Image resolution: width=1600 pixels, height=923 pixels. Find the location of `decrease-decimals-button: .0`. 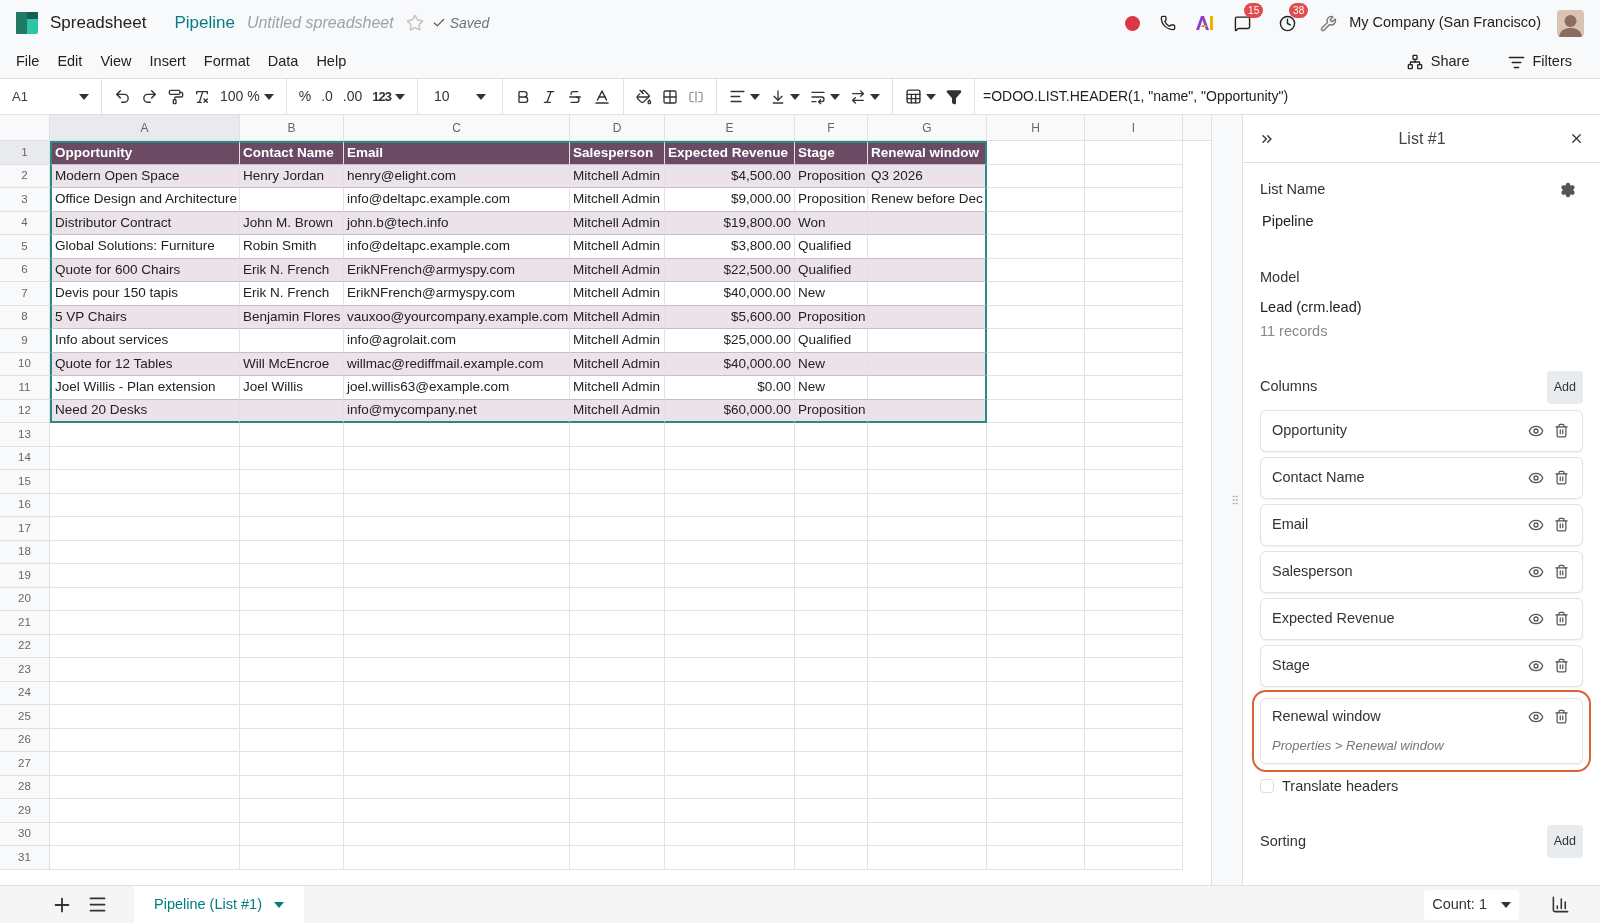

decrease-decimals-button: .0 is located at coordinates (327, 96).